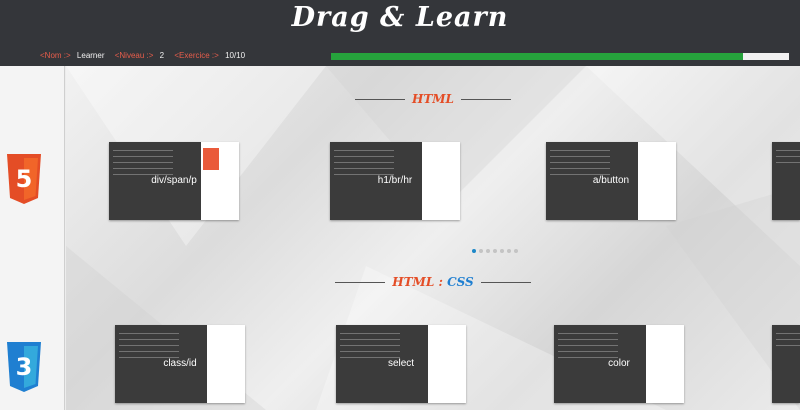 The image size is (800, 410). I want to click on exercise-card-label: class/id, so click(180, 363).